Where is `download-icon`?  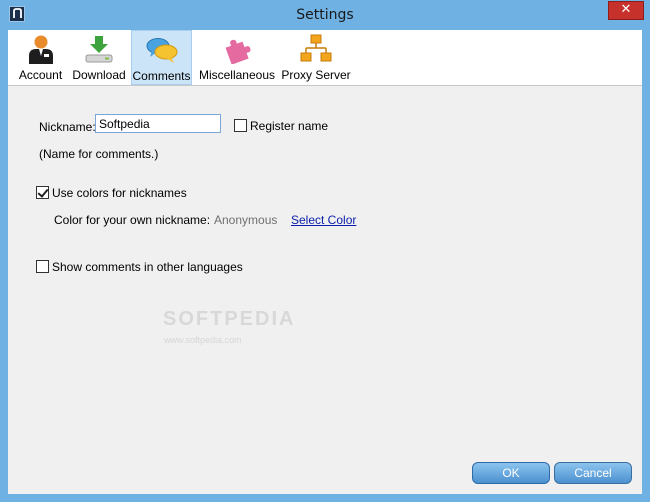
download-icon is located at coordinates (99, 49).